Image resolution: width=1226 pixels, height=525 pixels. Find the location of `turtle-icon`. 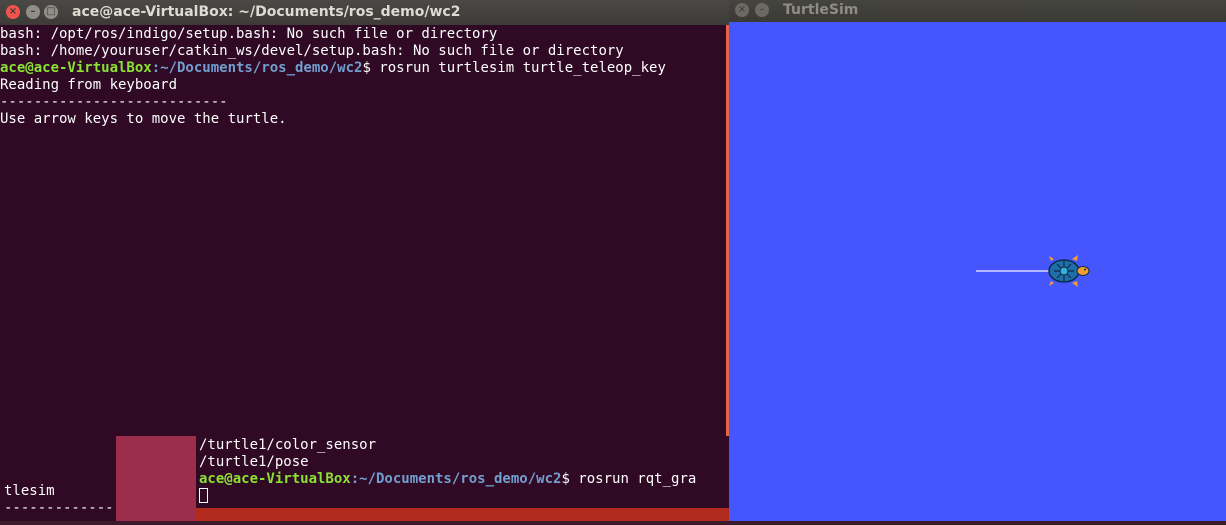

turtle-icon is located at coordinates (1069, 271).